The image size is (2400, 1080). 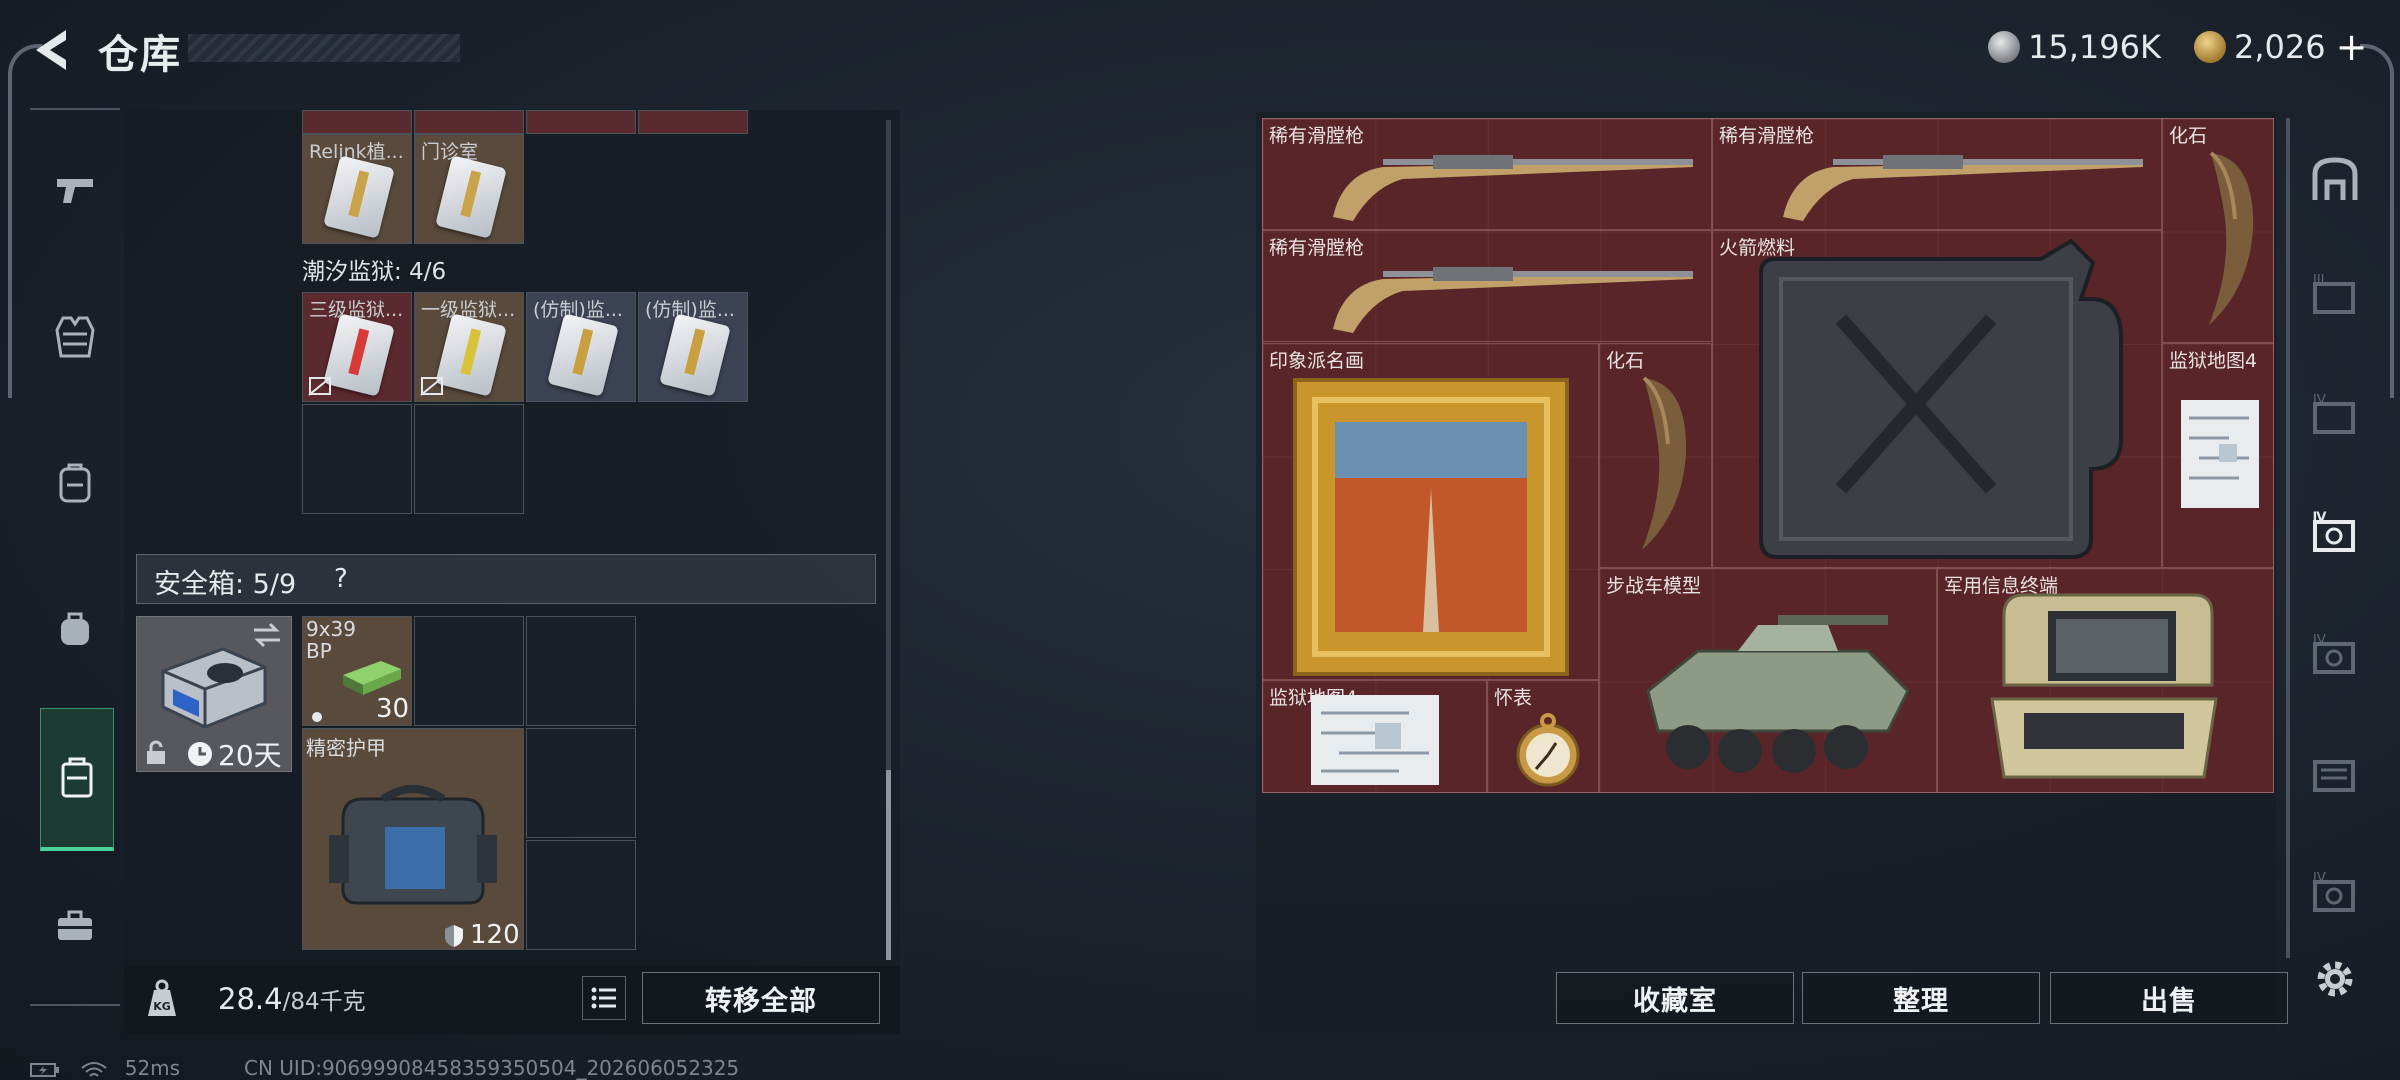 I want to click on sell-button: 出售, so click(x=2169, y=998).